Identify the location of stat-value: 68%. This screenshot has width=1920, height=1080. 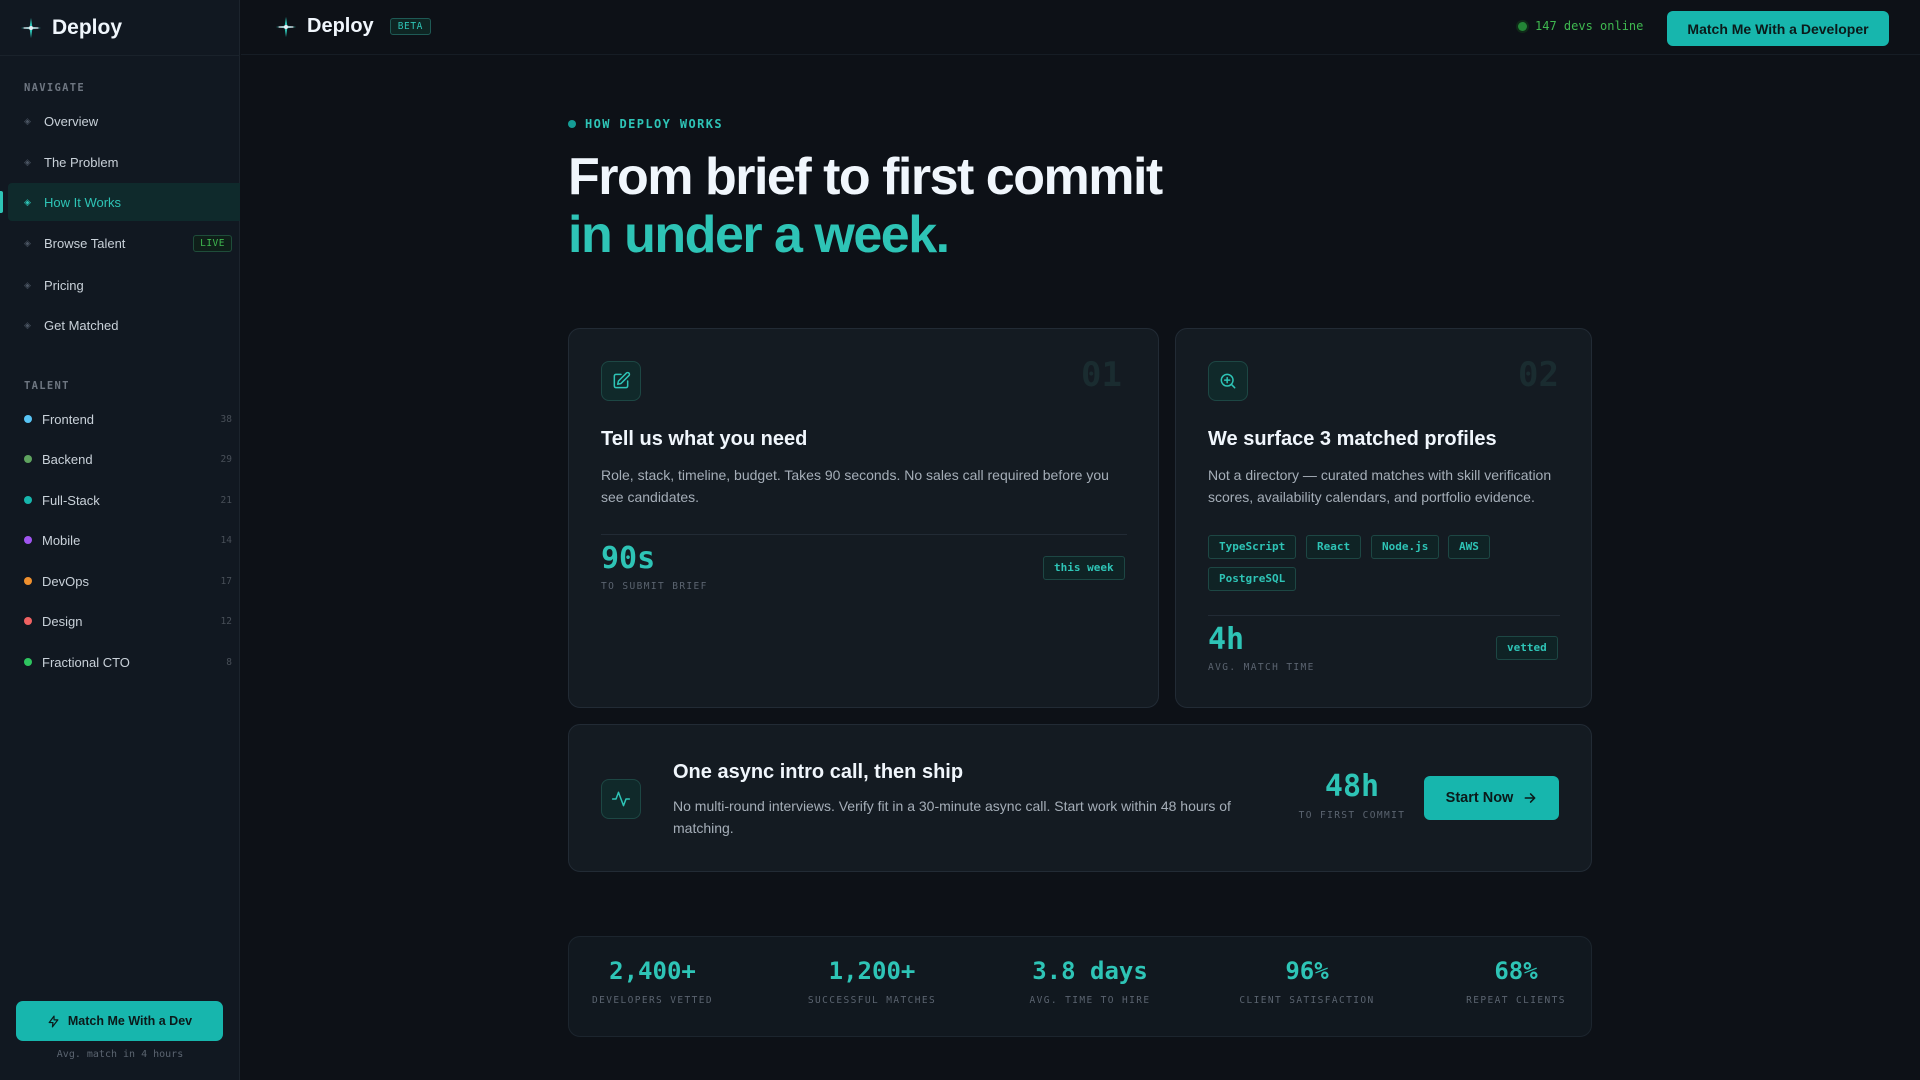
(1516, 971).